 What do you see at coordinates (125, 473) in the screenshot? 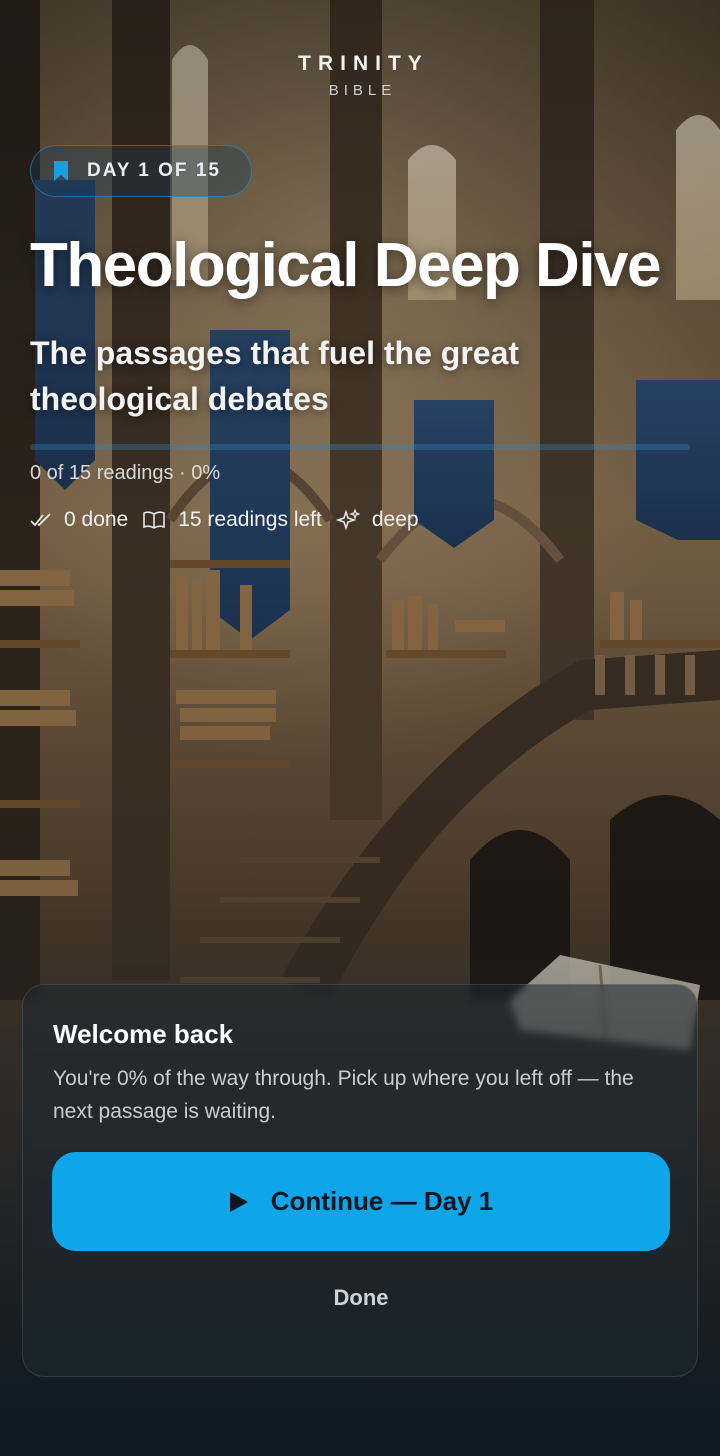
I see `progress-text: 0 of 15 readings · 0%` at bounding box center [125, 473].